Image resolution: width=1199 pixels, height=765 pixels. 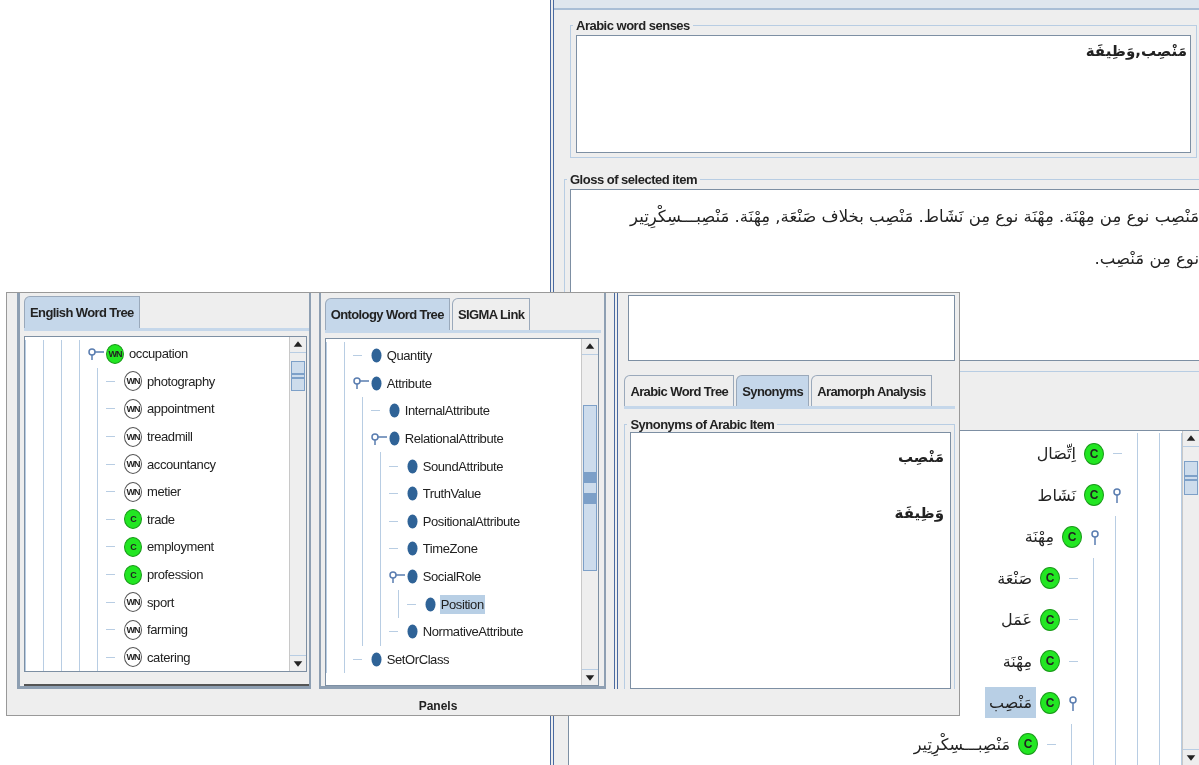 I want to click on tree-item: catering, so click(x=169, y=657).